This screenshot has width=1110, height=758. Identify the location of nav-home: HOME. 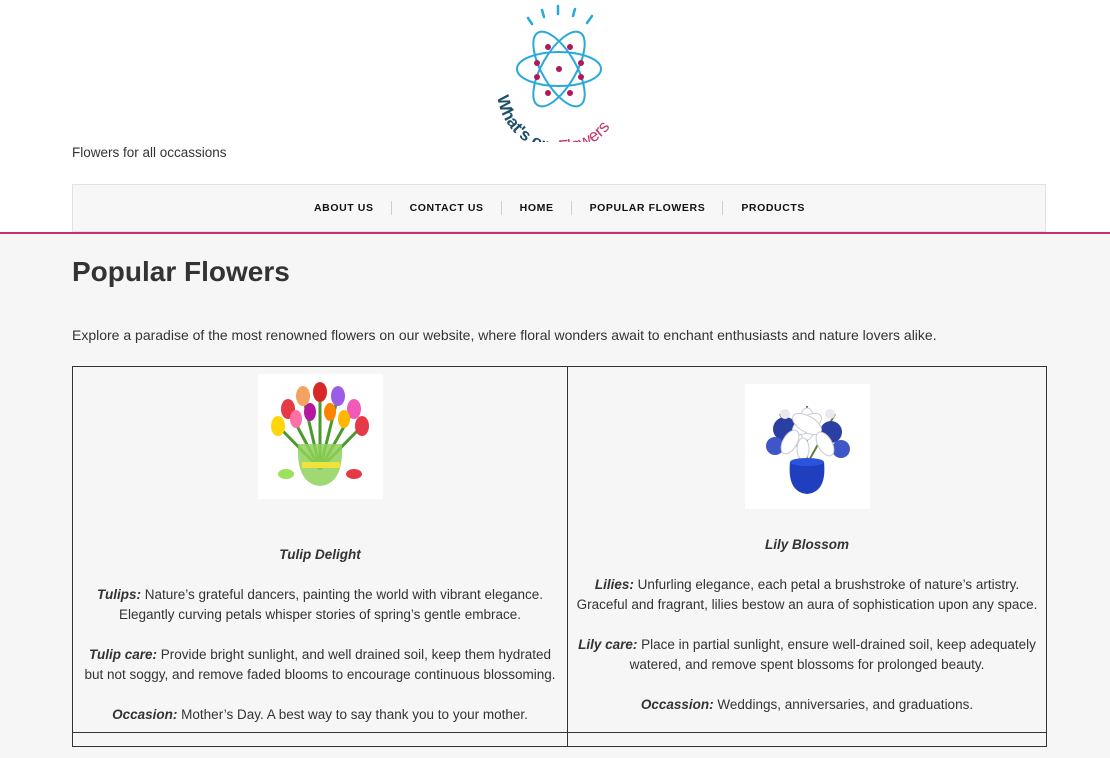
(537, 208).